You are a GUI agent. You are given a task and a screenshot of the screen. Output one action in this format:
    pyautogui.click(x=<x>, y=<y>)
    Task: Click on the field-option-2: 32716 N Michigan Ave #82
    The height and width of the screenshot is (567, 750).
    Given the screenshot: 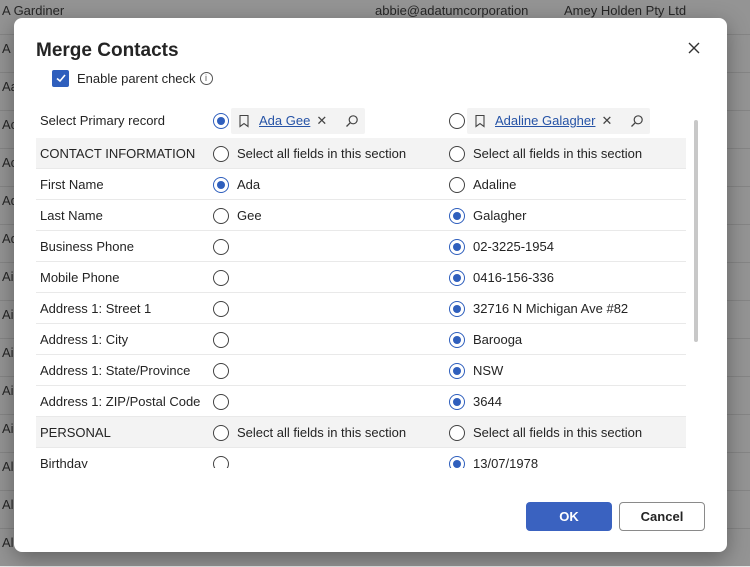 What is the action you would take?
    pyautogui.click(x=538, y=308)
    